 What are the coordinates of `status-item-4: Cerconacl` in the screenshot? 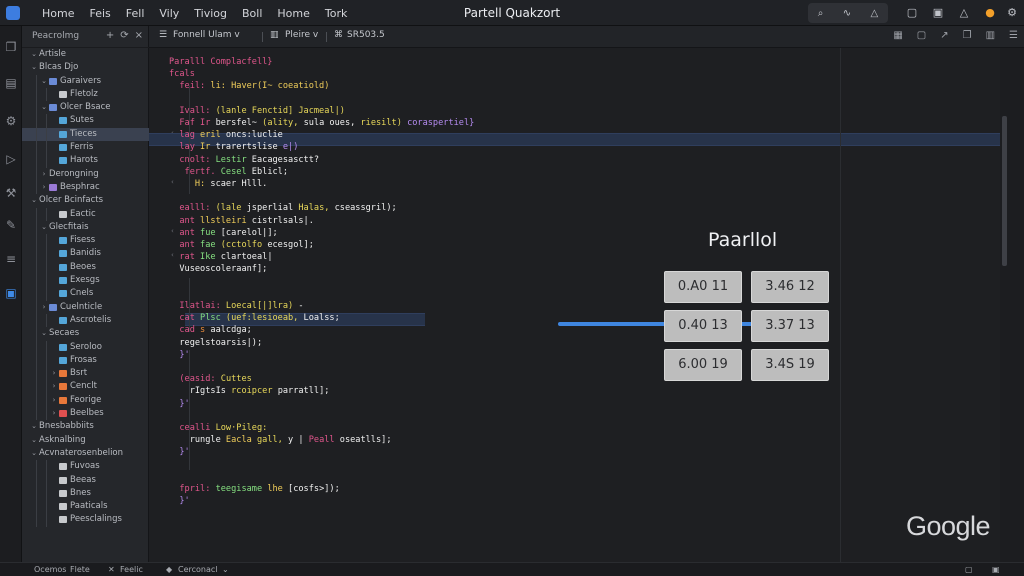 It's located at (198, 569).